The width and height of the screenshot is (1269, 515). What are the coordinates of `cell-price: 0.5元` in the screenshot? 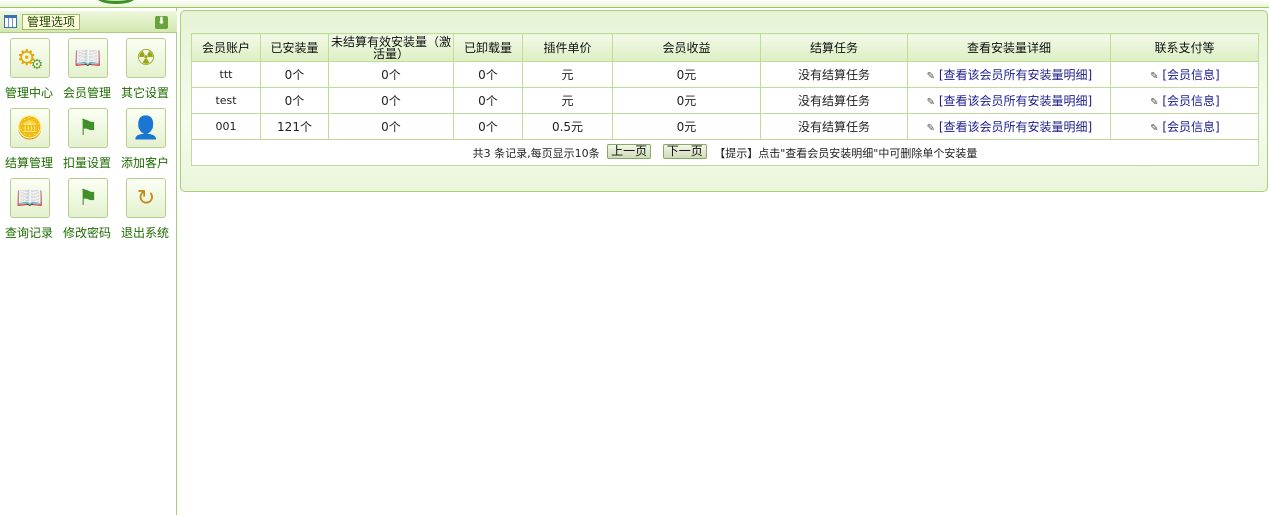 It's located at (567, 126).